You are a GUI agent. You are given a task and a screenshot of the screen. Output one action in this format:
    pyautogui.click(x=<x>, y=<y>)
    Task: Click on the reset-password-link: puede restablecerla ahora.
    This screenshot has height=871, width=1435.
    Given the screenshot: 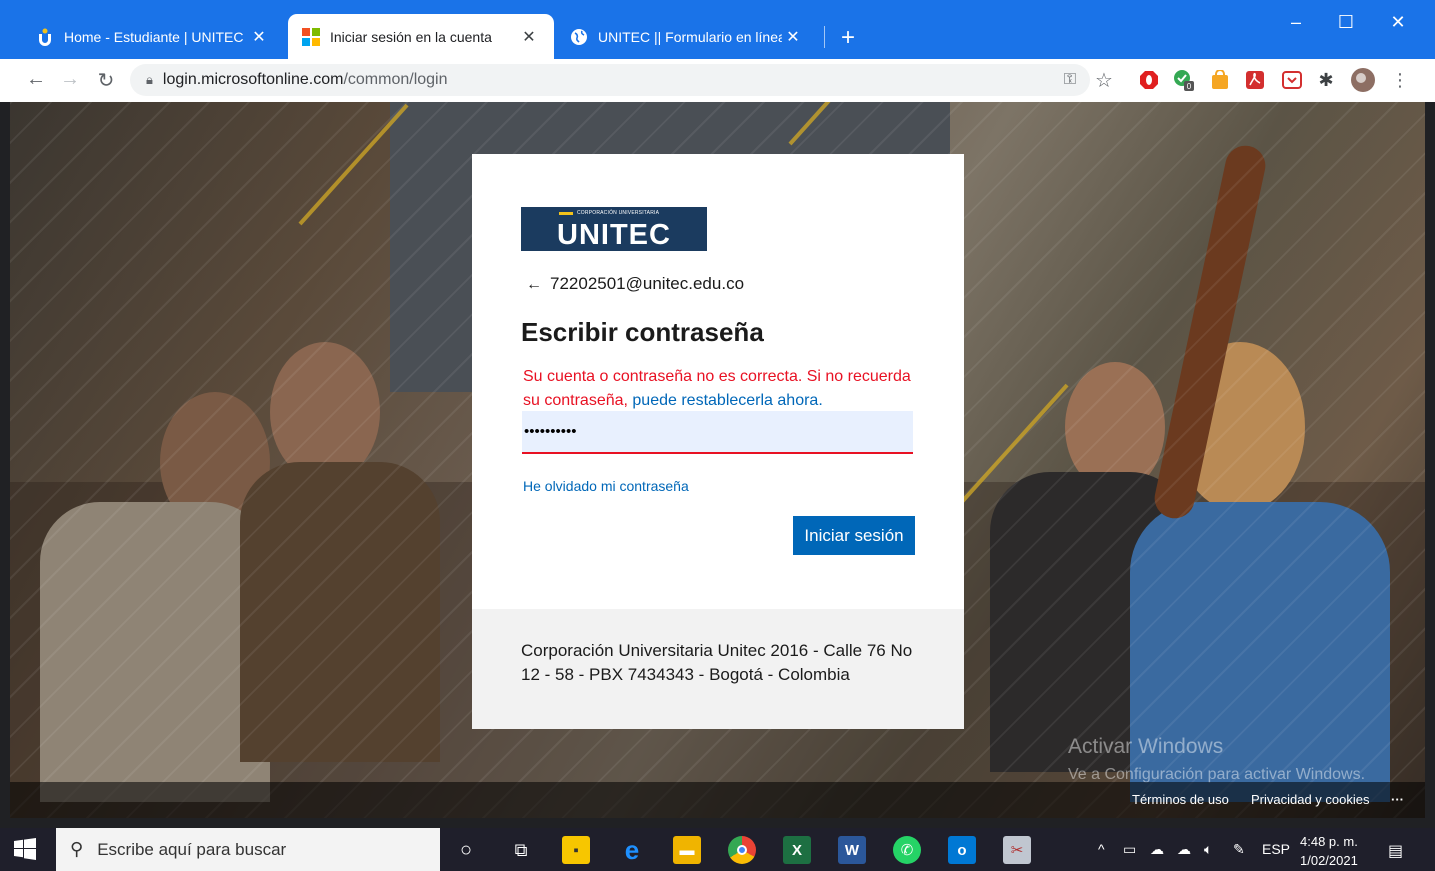 What is the action you would take?
    pyautogui.click(x=727, y=400)
    